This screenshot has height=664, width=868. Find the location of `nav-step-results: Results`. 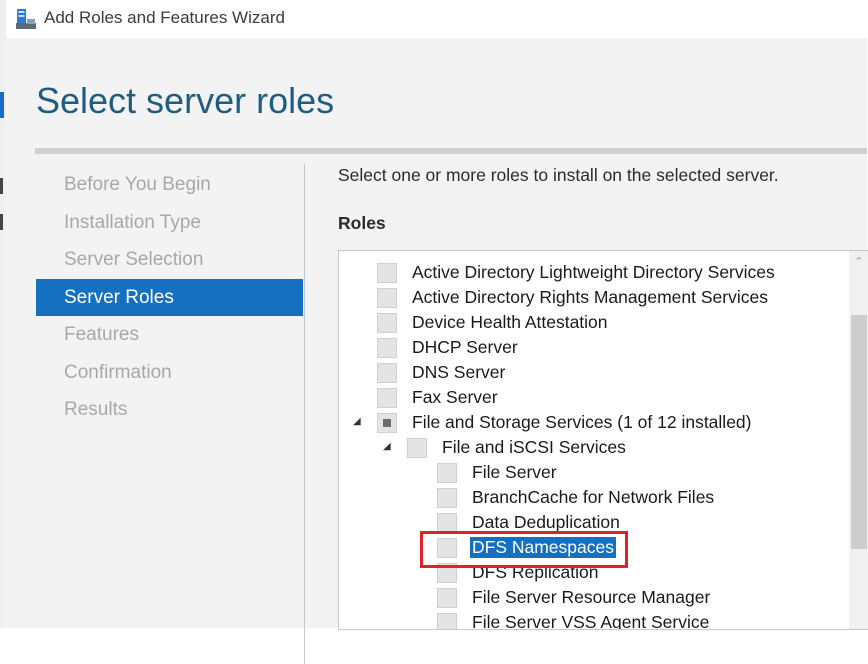

nav-step-results: Results is located at coordinates (169, 410).